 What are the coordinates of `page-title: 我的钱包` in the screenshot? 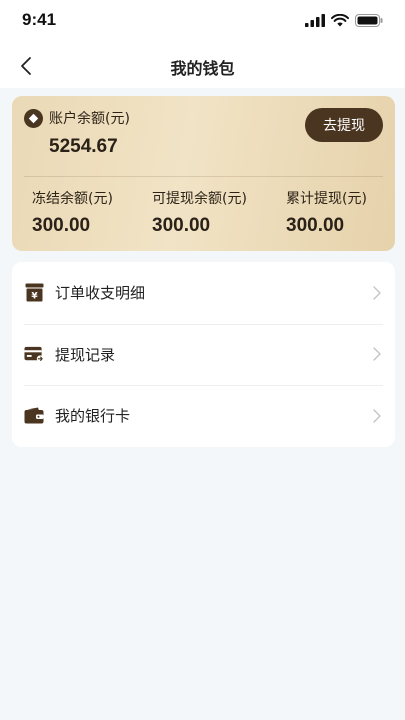 It's located at (202, 68).